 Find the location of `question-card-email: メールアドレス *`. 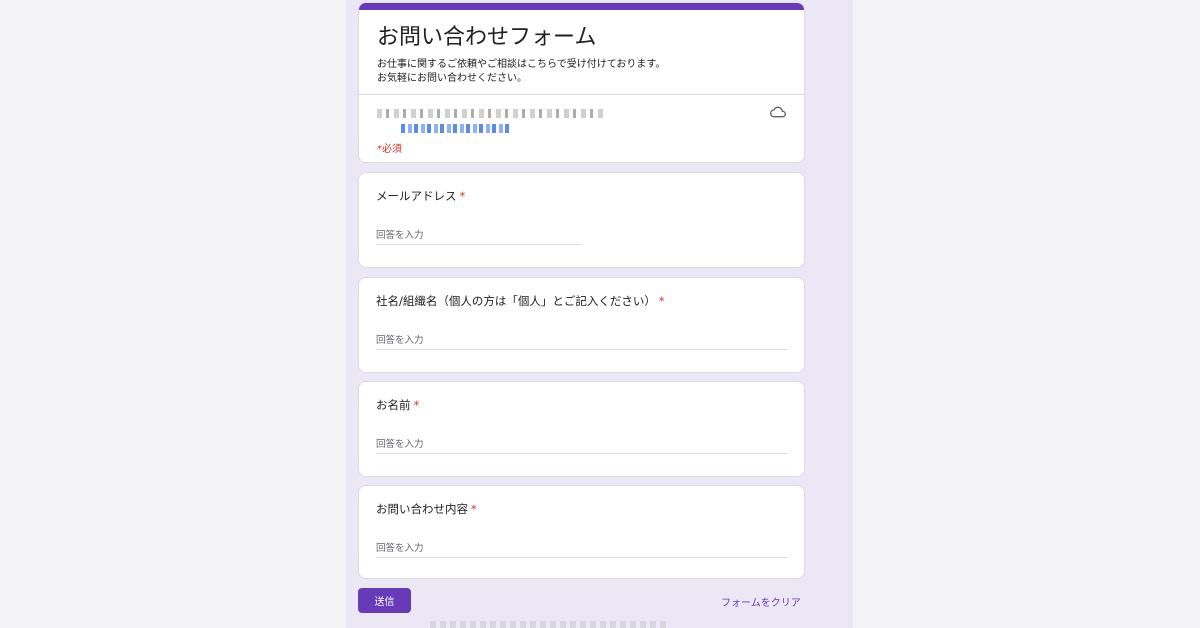

question-card-email: メールアドレス * is located at coordinates (581, 220).